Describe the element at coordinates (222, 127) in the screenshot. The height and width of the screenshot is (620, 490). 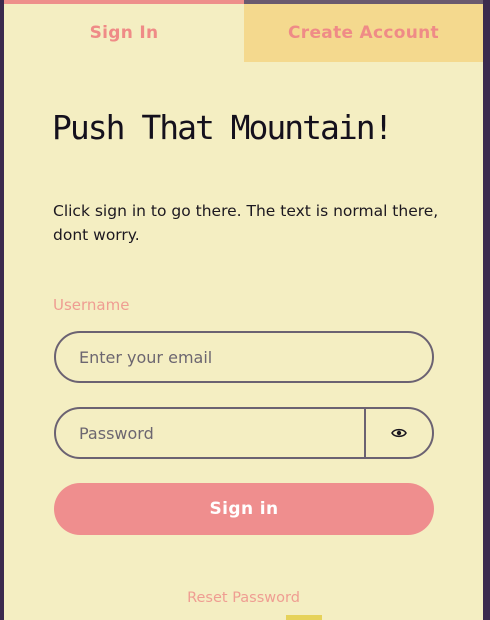
I see `page-title: Push That Mountain!` at that location.